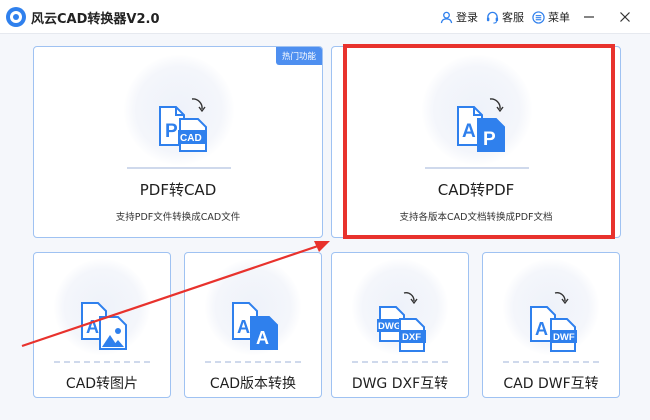 This screenshot has height=420, width=650. What do you see at coordinates (446, 17) in the screenshot?
I see `user-icon` at bounding box center [446, 17].